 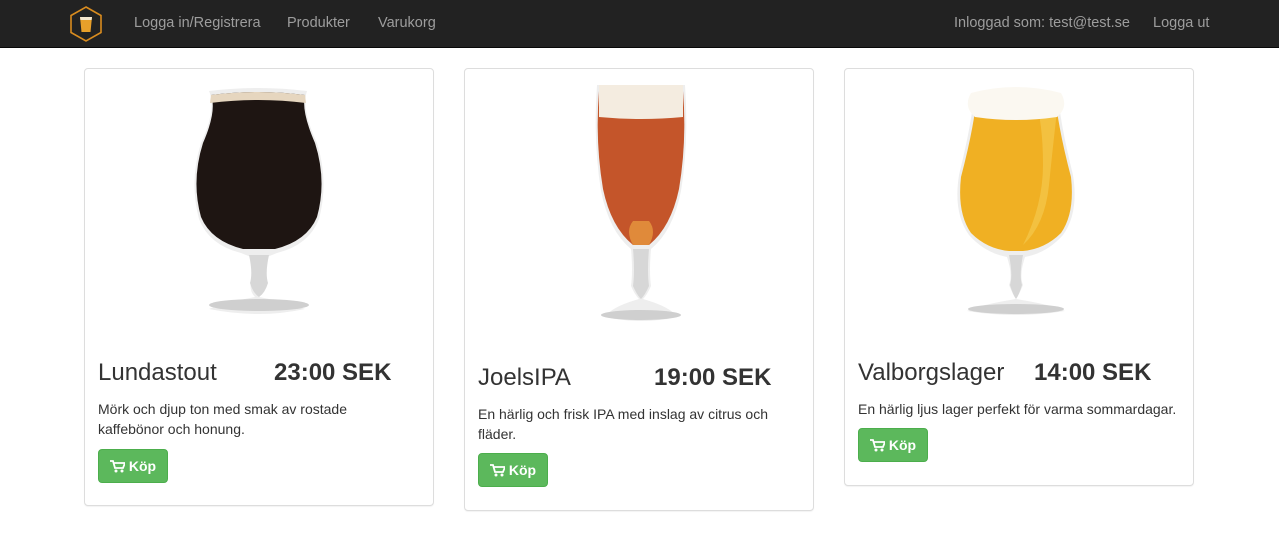 I want to click on product-title: Lundastout, so click(x=157, y=372).